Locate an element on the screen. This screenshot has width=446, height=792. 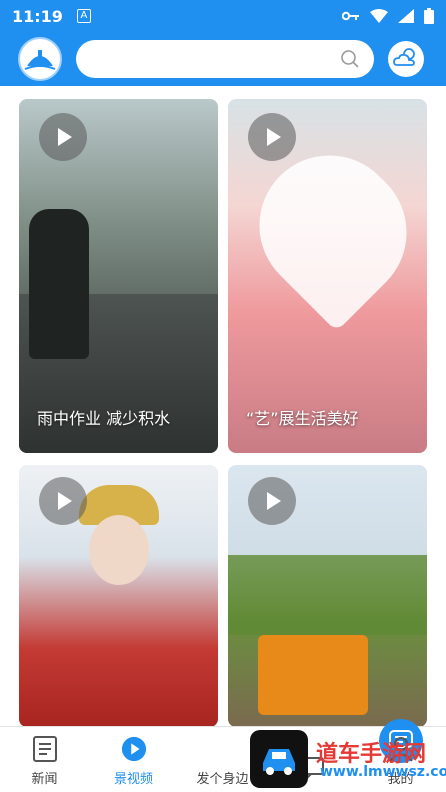
app-logo is located at coordinates (40, 59).